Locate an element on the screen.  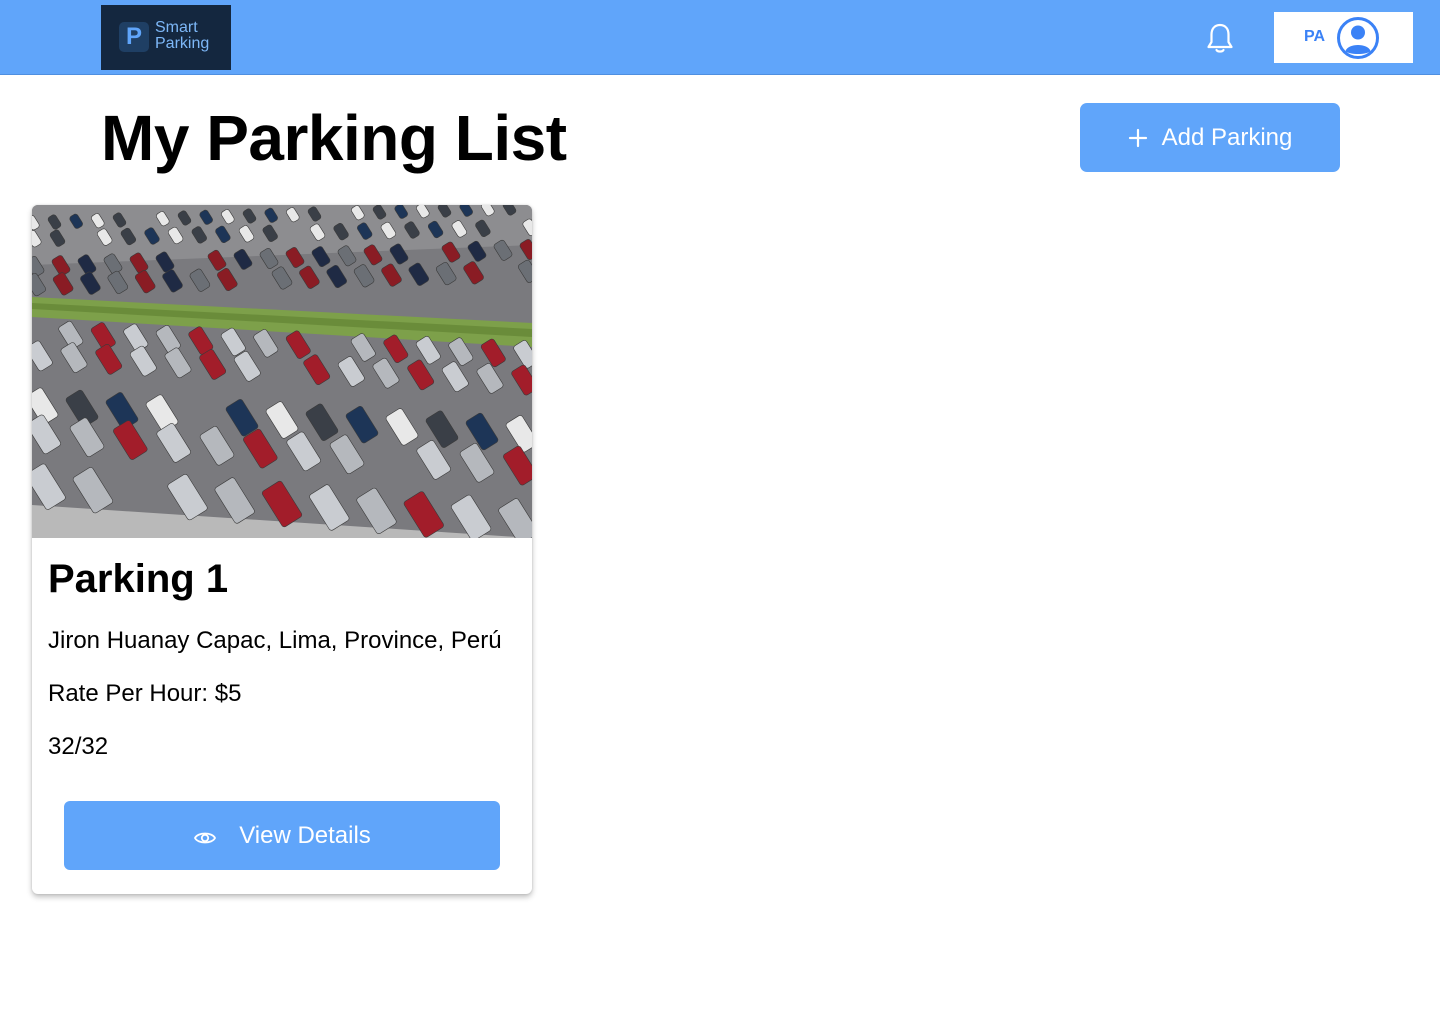
smart-parking-logo: P Smart Parking is located at coordinates (166, 37).